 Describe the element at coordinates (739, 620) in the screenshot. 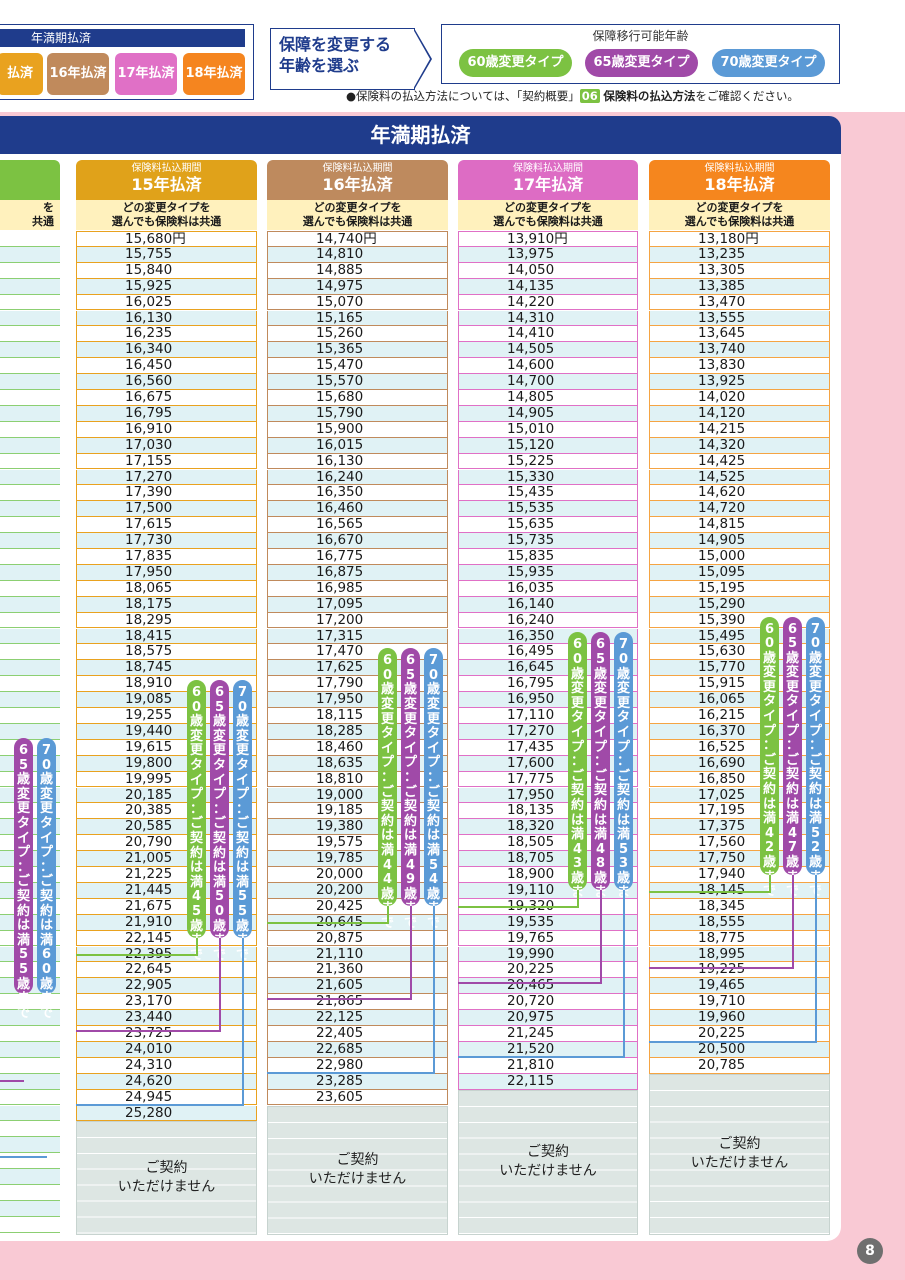

I see `premium-cell: 15,390` at that location.